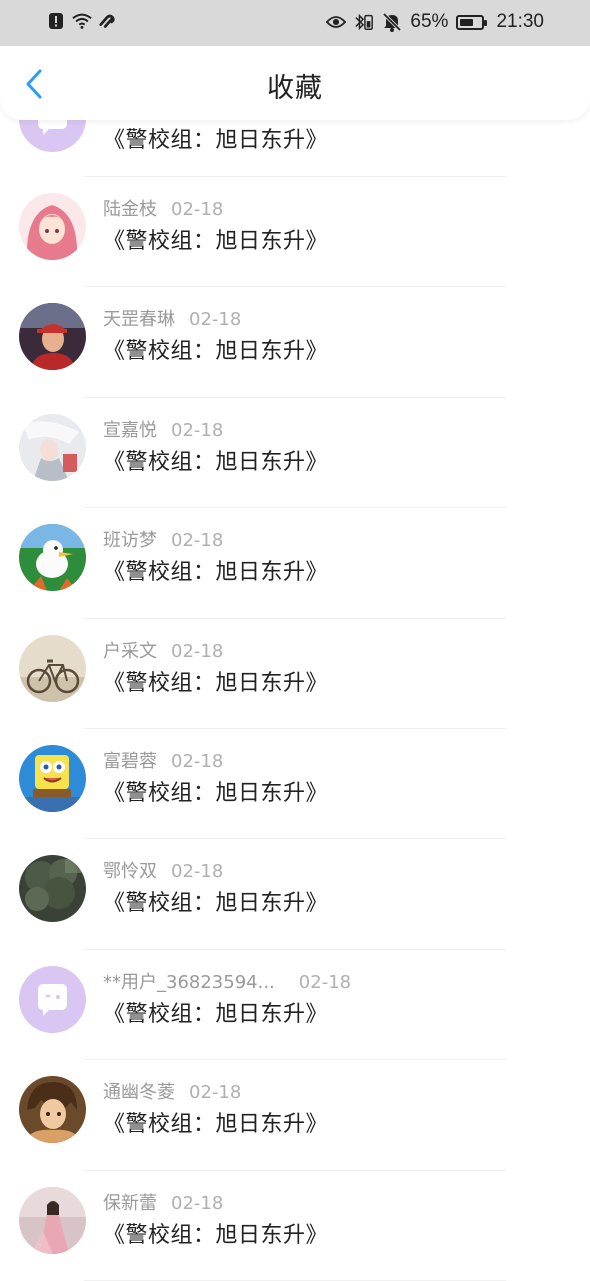 Image resolution: width=590 pixels, height=1281 pixels. I want to click on user-name: 鄂怜双, so click(130, 872).